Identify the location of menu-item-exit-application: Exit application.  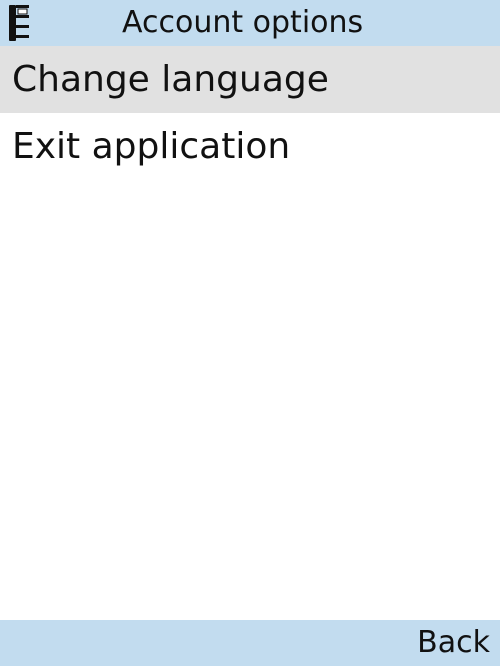
(250, 146).